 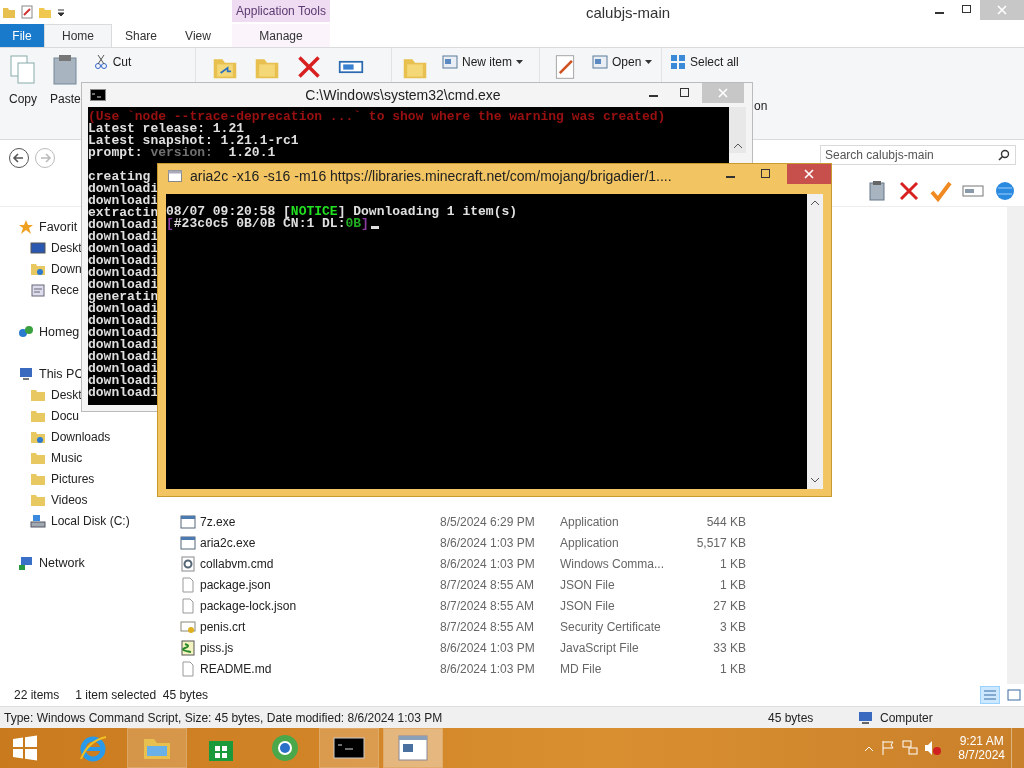 What do you see at coordinates (628, 12) in the screenshot?
I see `window-title: calubjs-main` at bounding box center [628, 12].